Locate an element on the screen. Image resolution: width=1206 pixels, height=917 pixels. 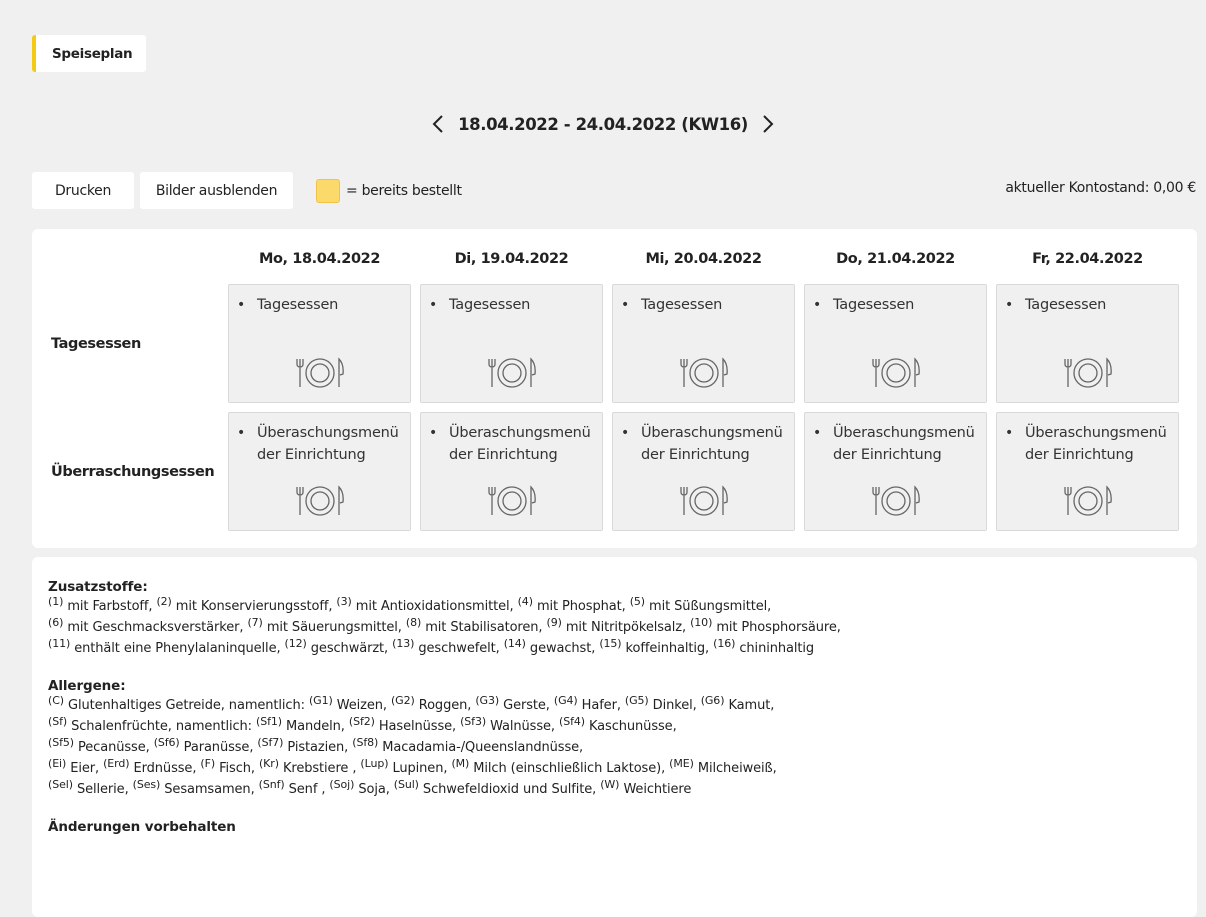
code-description: Erdnüsse, is located at coordinates (165, 768).